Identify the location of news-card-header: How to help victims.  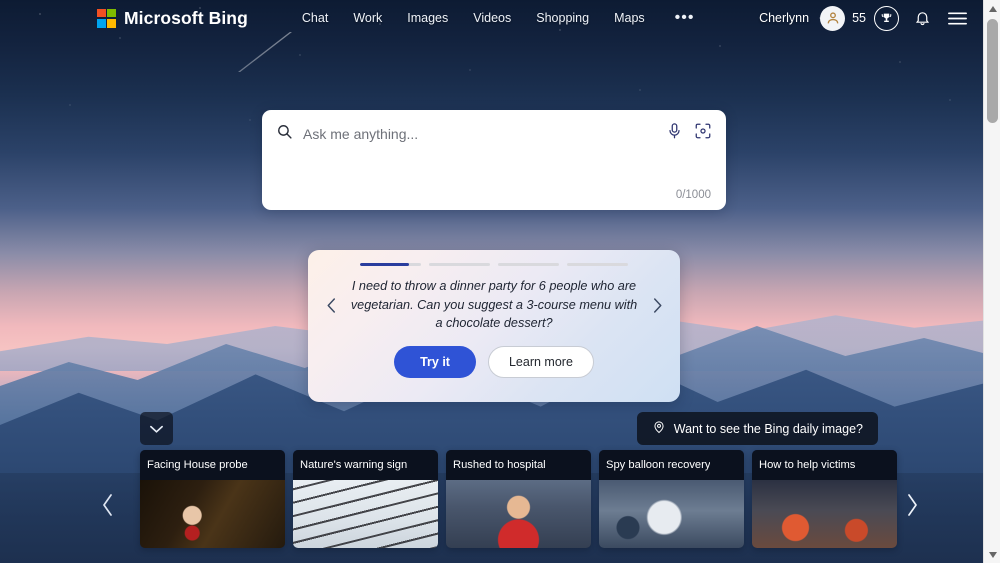
(824, 465).